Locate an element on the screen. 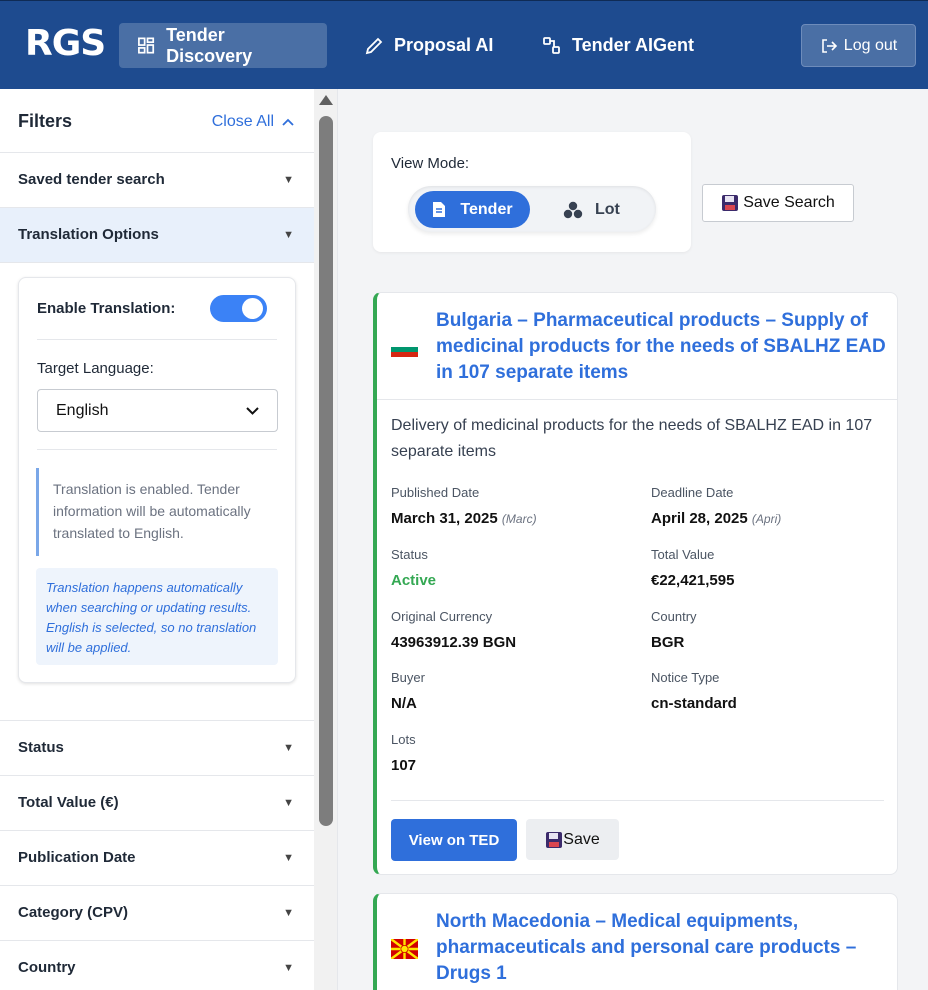 Image resolution: width=928 pixels, height=990 pixels. nav-tender-discovery: Tender Discovery is located at coordinates (223, 45).